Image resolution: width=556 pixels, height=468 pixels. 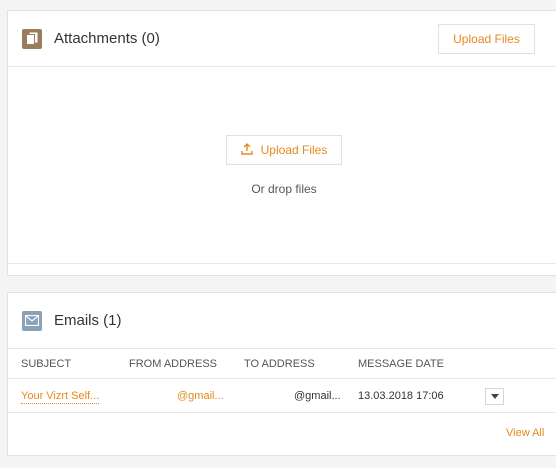 I want to click on chevron-down-icon, so click(x=494, y=396).